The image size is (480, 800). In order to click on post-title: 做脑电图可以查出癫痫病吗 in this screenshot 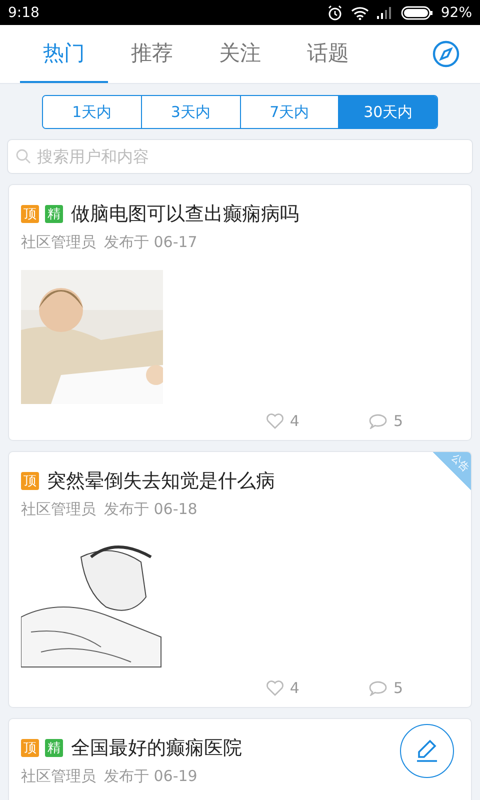, I will do `click(185, 214)`.